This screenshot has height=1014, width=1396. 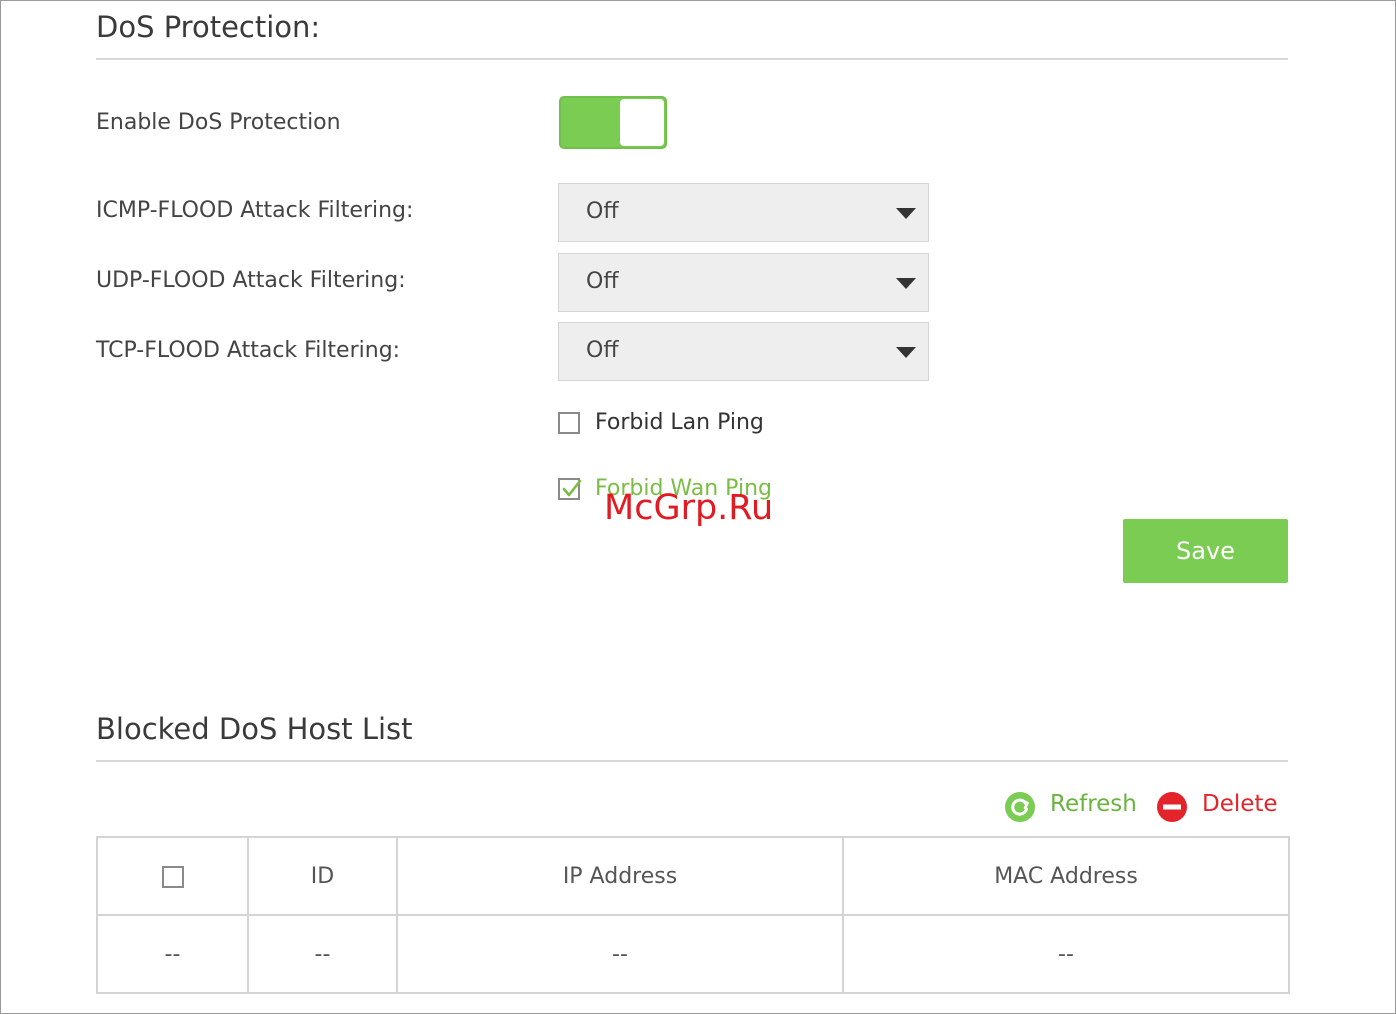 What do you see at coordinates (208, 27) in the screenshot?
I see `dos-protection-title: DoS Protection:` at bounding box center [208, 27].